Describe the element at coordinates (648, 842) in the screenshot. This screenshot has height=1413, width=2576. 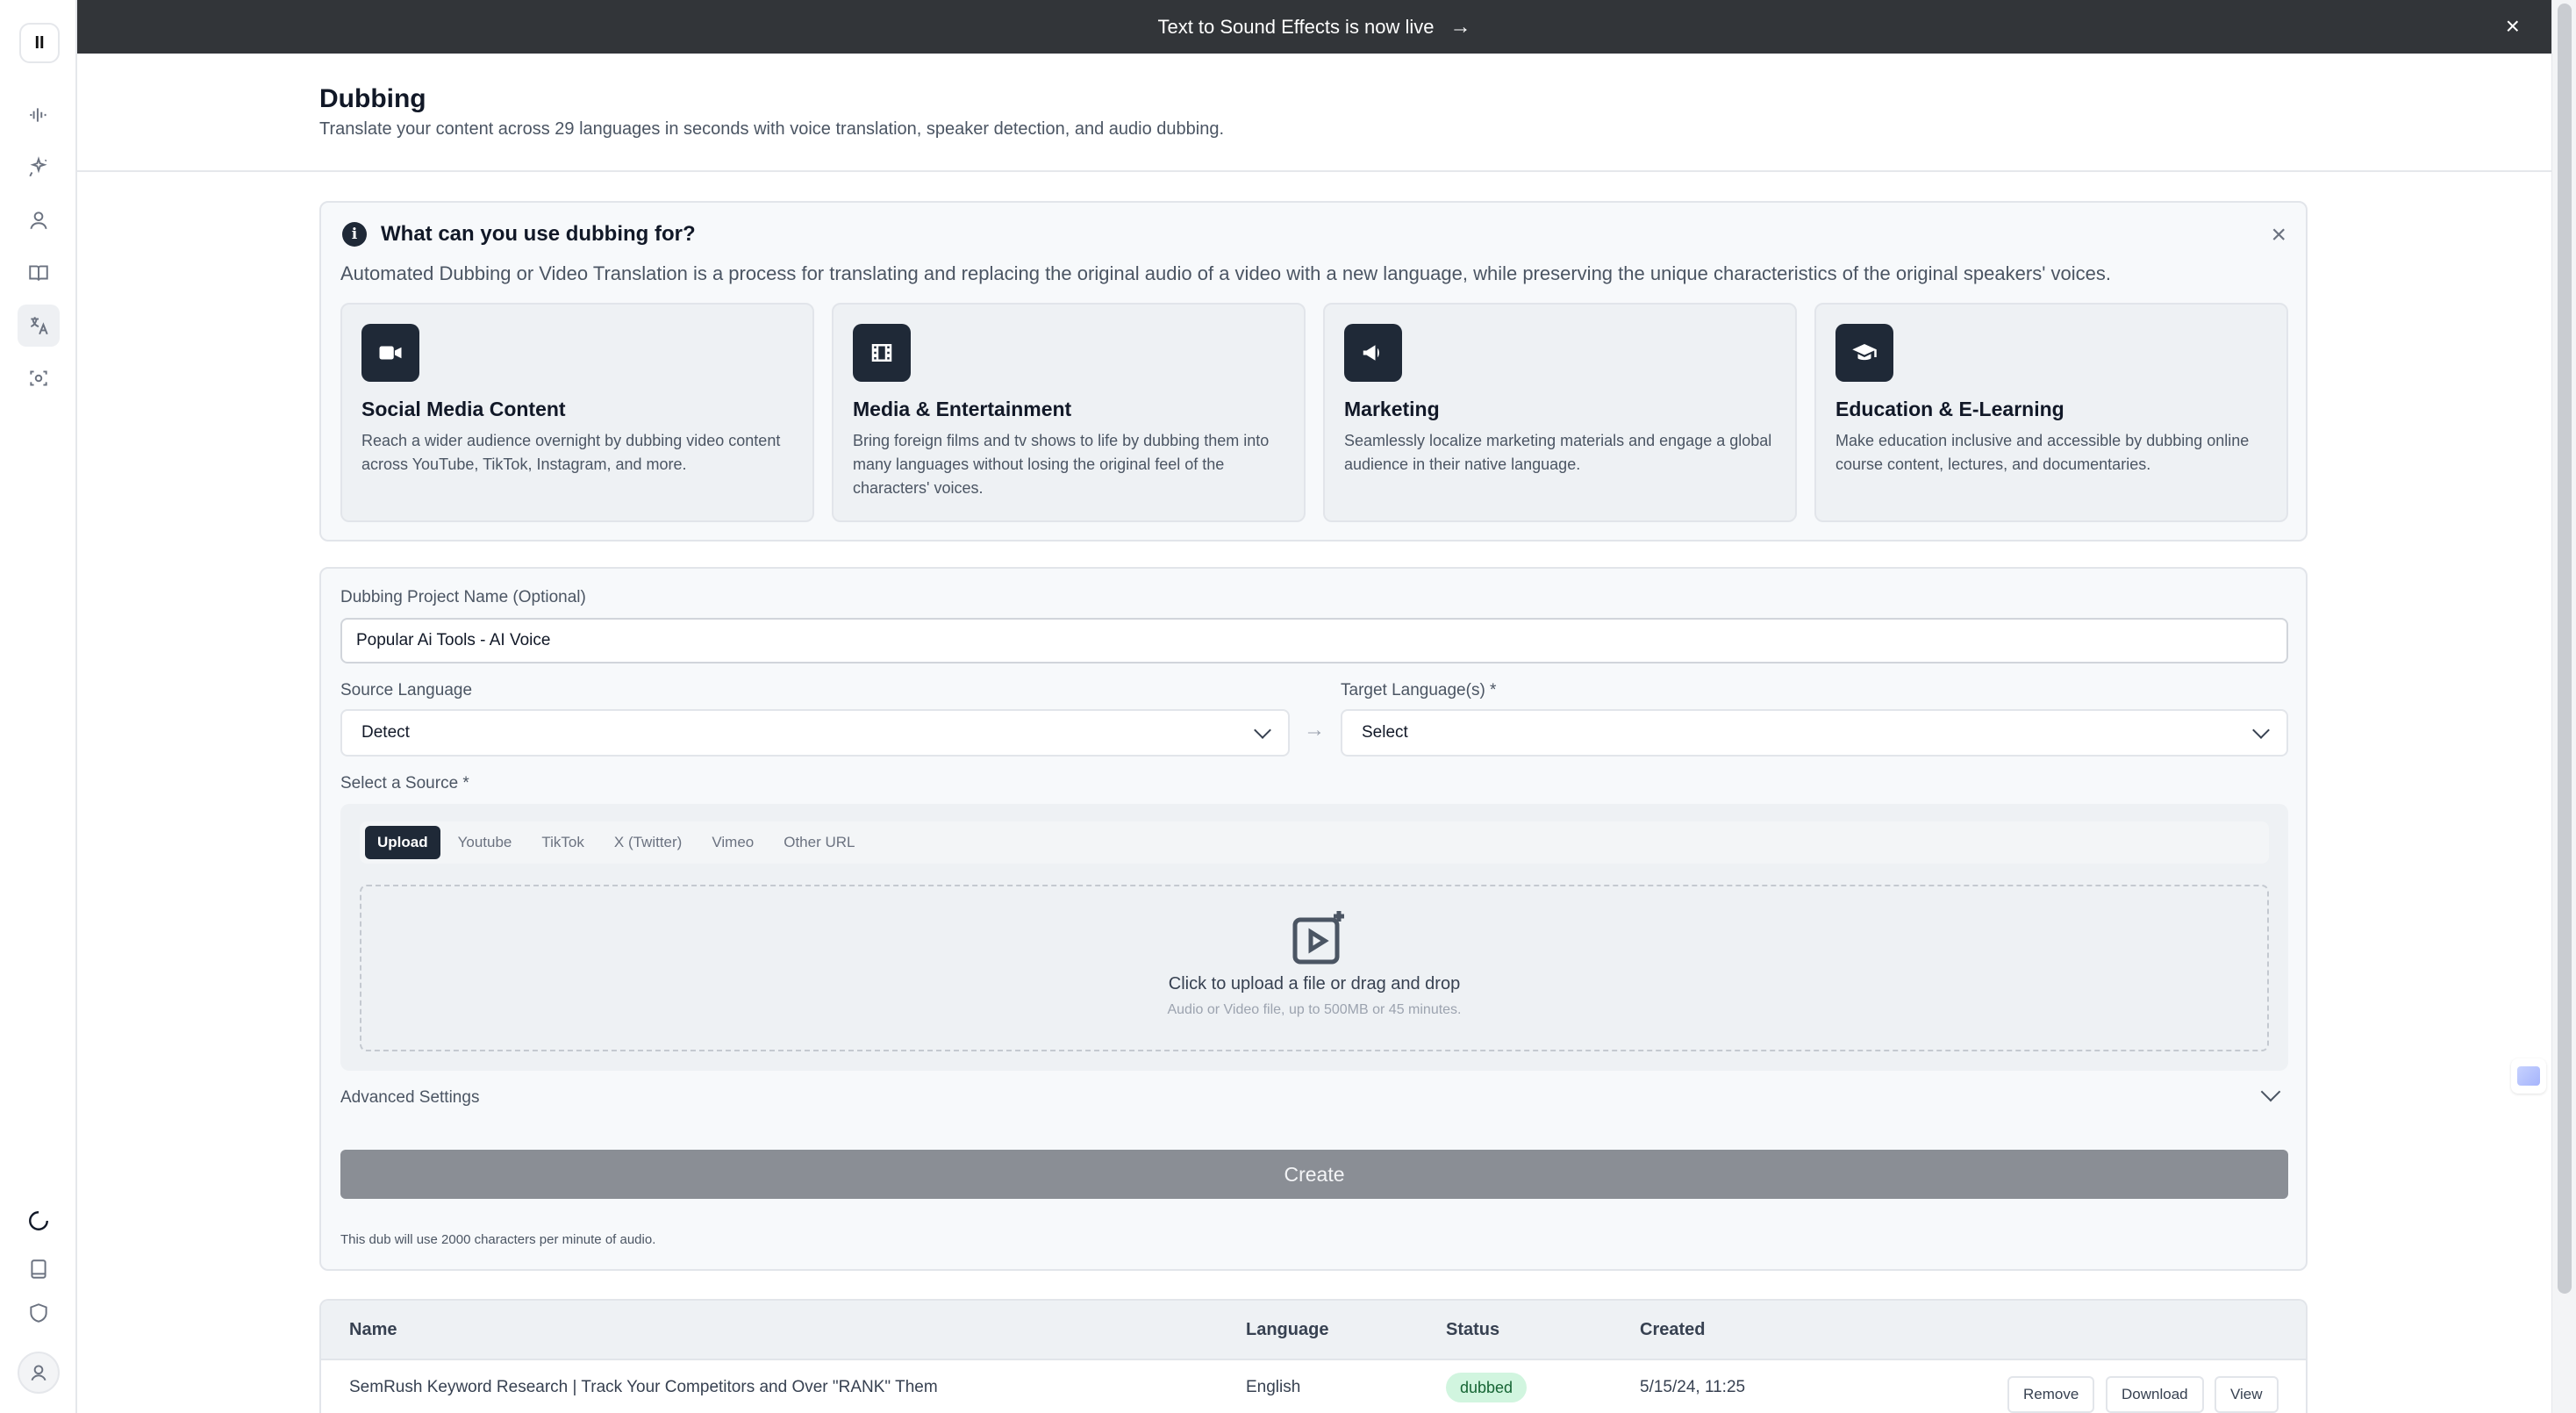
I see `tab-x-twitter: X (Twitter)` at that location.